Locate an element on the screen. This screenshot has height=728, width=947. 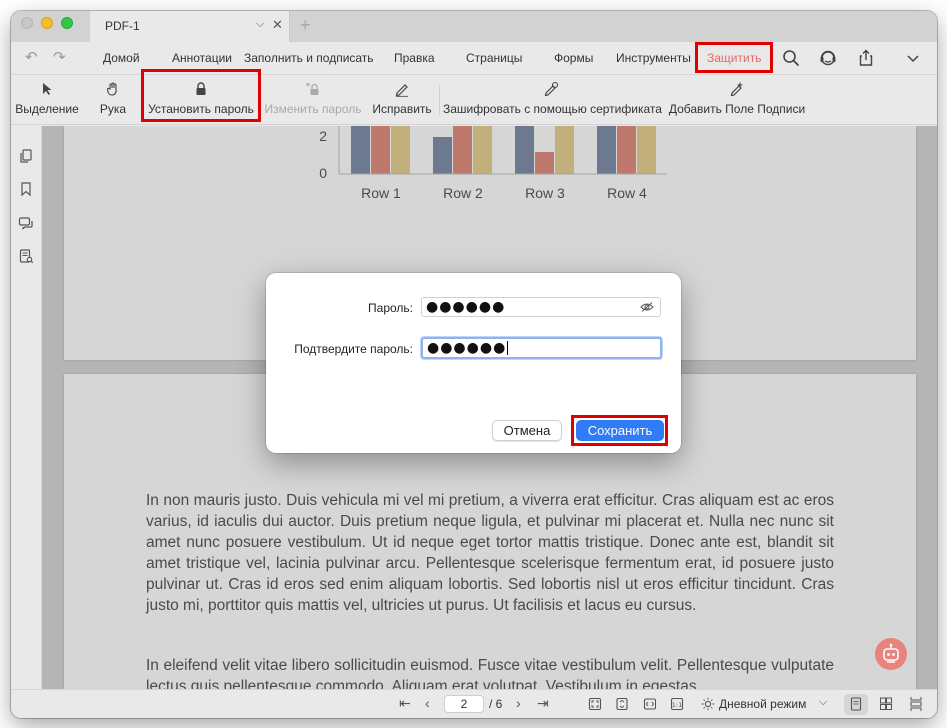
cursor-arrow-icon is located at coordinates (47, 89).